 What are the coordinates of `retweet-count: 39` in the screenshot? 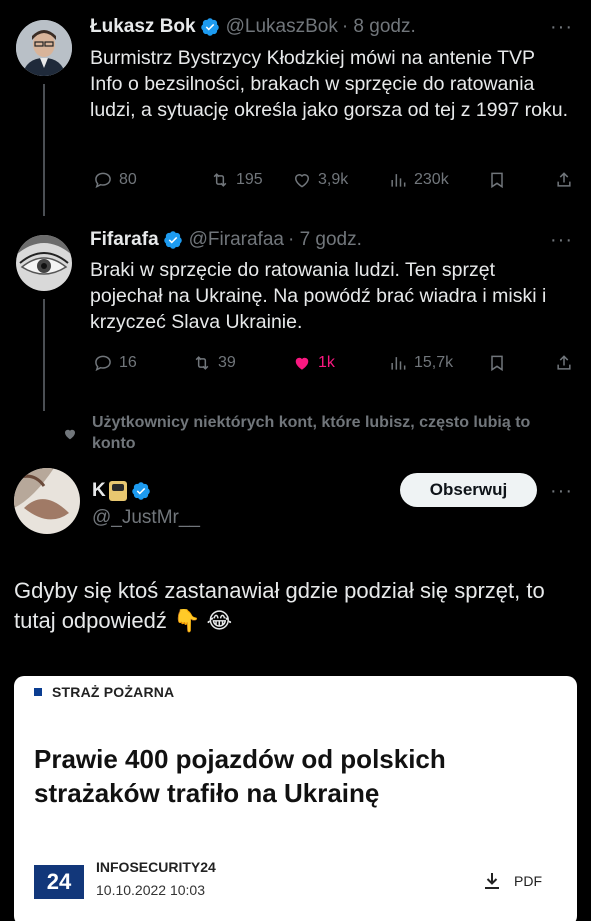 It's located at (227, 362).